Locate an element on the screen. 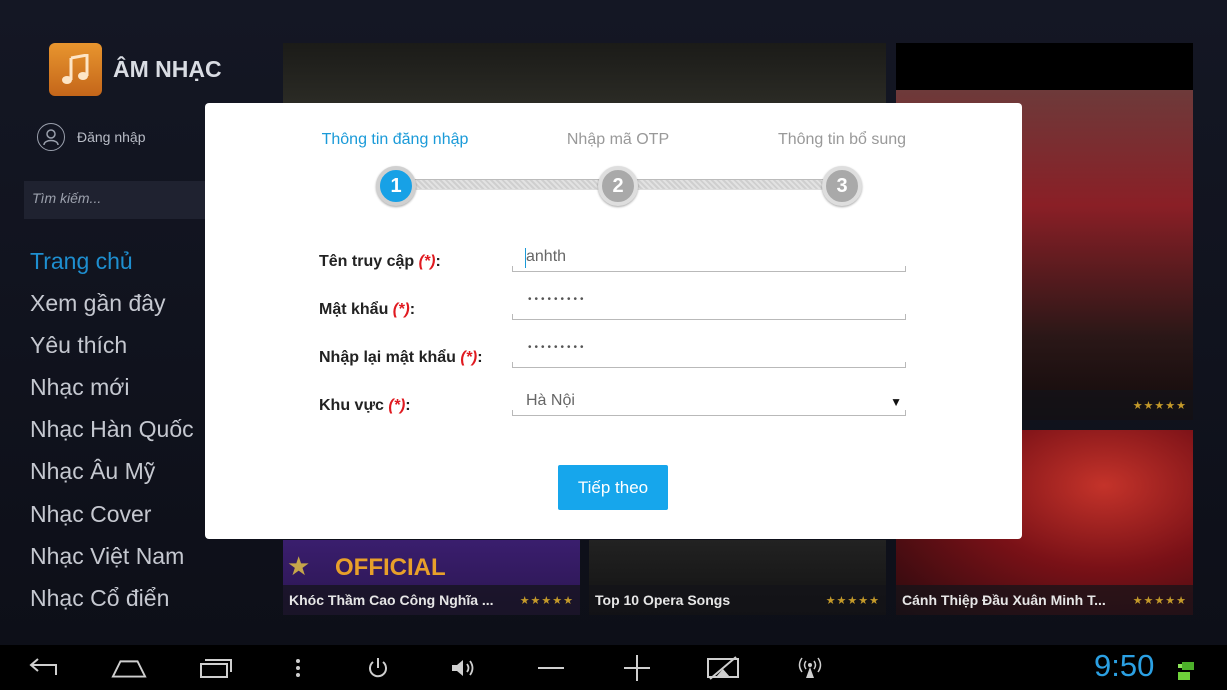 The width and height of the screenshot is (1227, 690). volume-down-icon is located at coordinates (551, 668).